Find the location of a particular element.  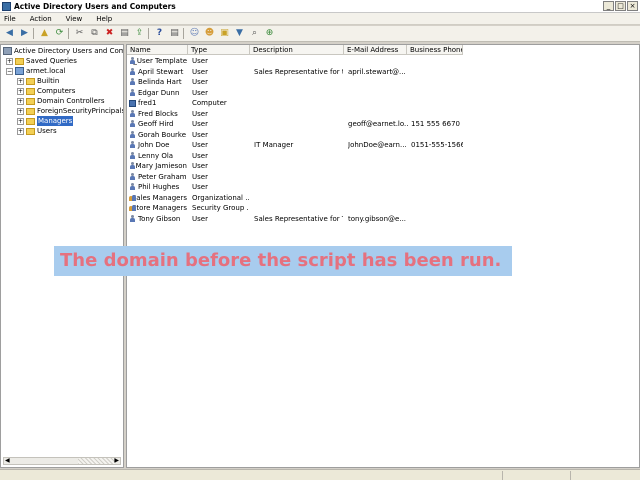

tree-item-computers: + Computers is located at coordinates (46, 91).